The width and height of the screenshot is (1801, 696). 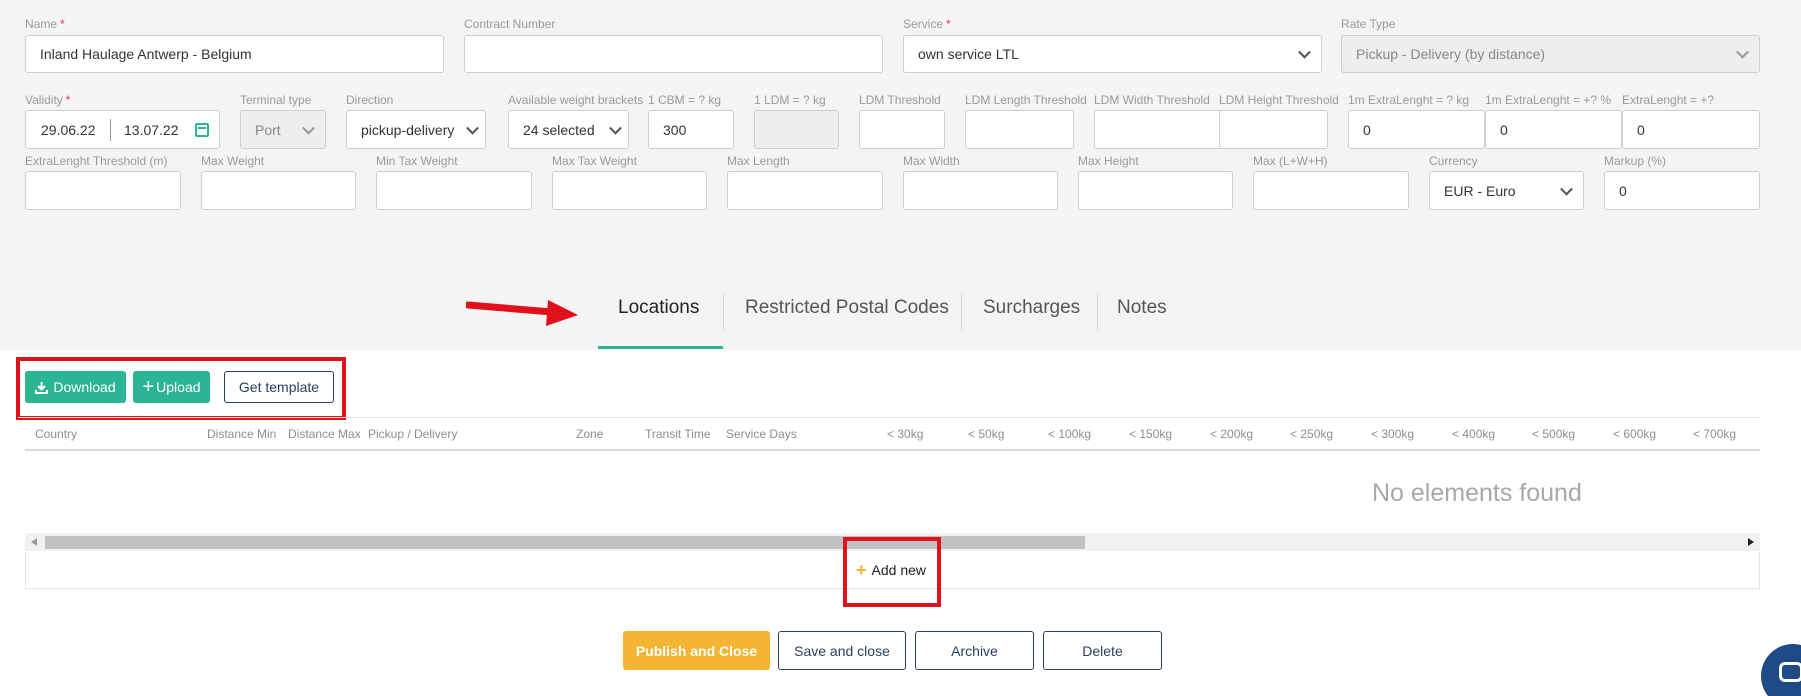 What do you see at coordinates (658, 308) in the screenshot?
I see `tab-locations: Locations` at bounding box center [658, 308].